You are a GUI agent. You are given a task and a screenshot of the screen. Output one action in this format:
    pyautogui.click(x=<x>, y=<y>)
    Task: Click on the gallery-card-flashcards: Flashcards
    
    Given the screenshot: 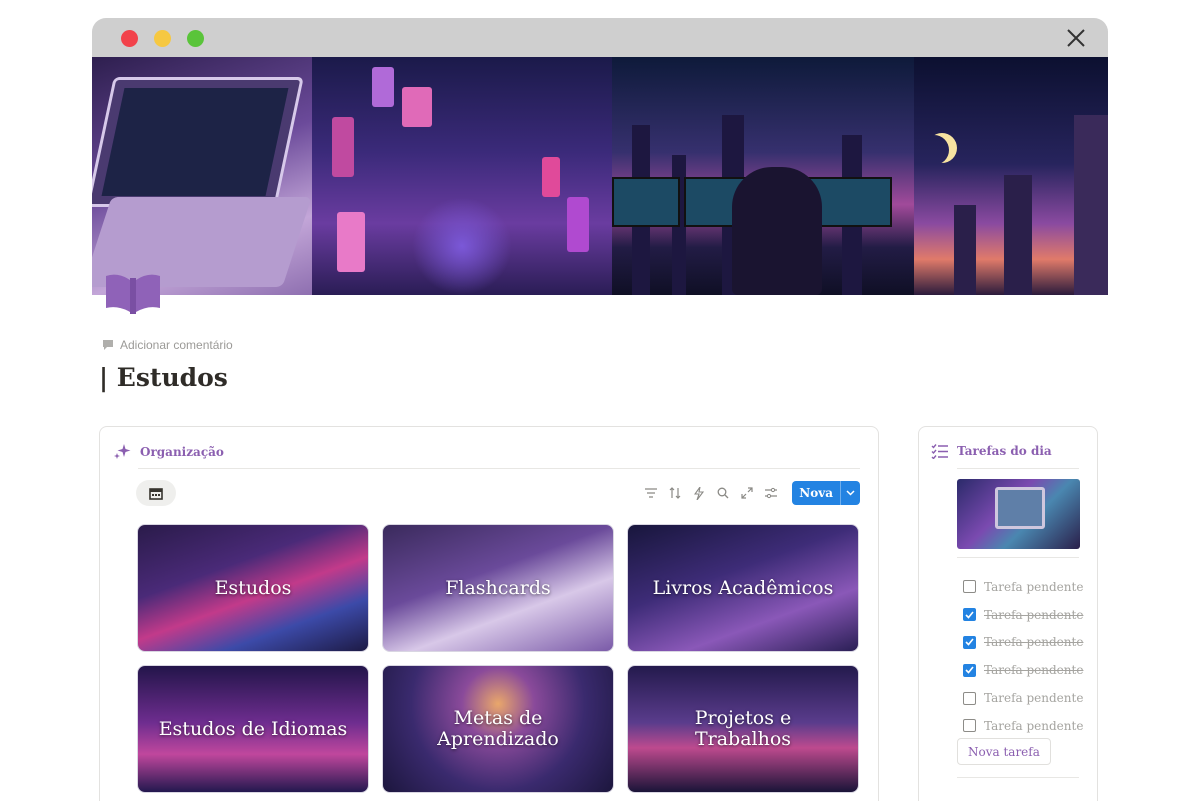 What is the action you would take?
    pyautogui.click(x=498, y=588)
    